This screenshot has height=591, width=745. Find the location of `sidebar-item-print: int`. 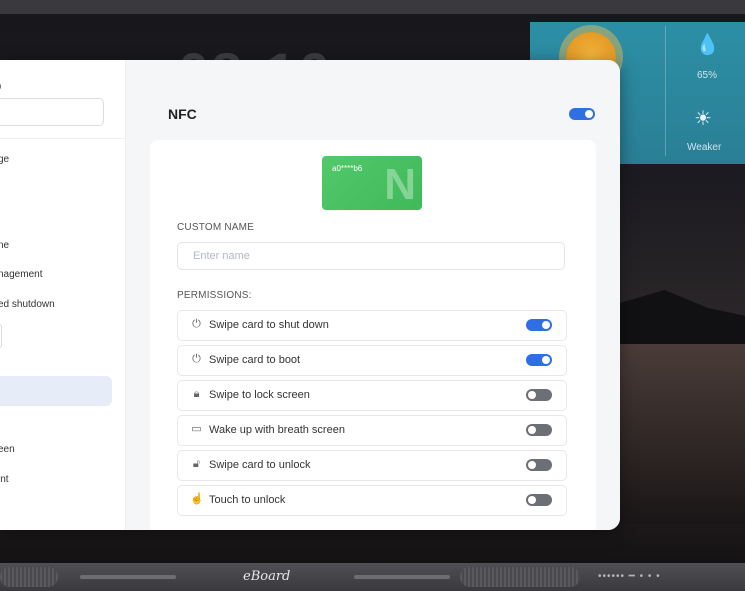

sidebar-item-print: int is located at coordinates (4, 479).